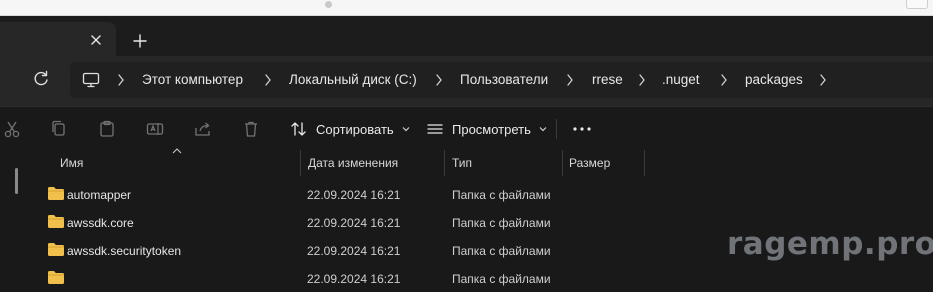 The image size is (933, 292). I want to click on breadcrumb-item-user: rrese, so click(607, 79).